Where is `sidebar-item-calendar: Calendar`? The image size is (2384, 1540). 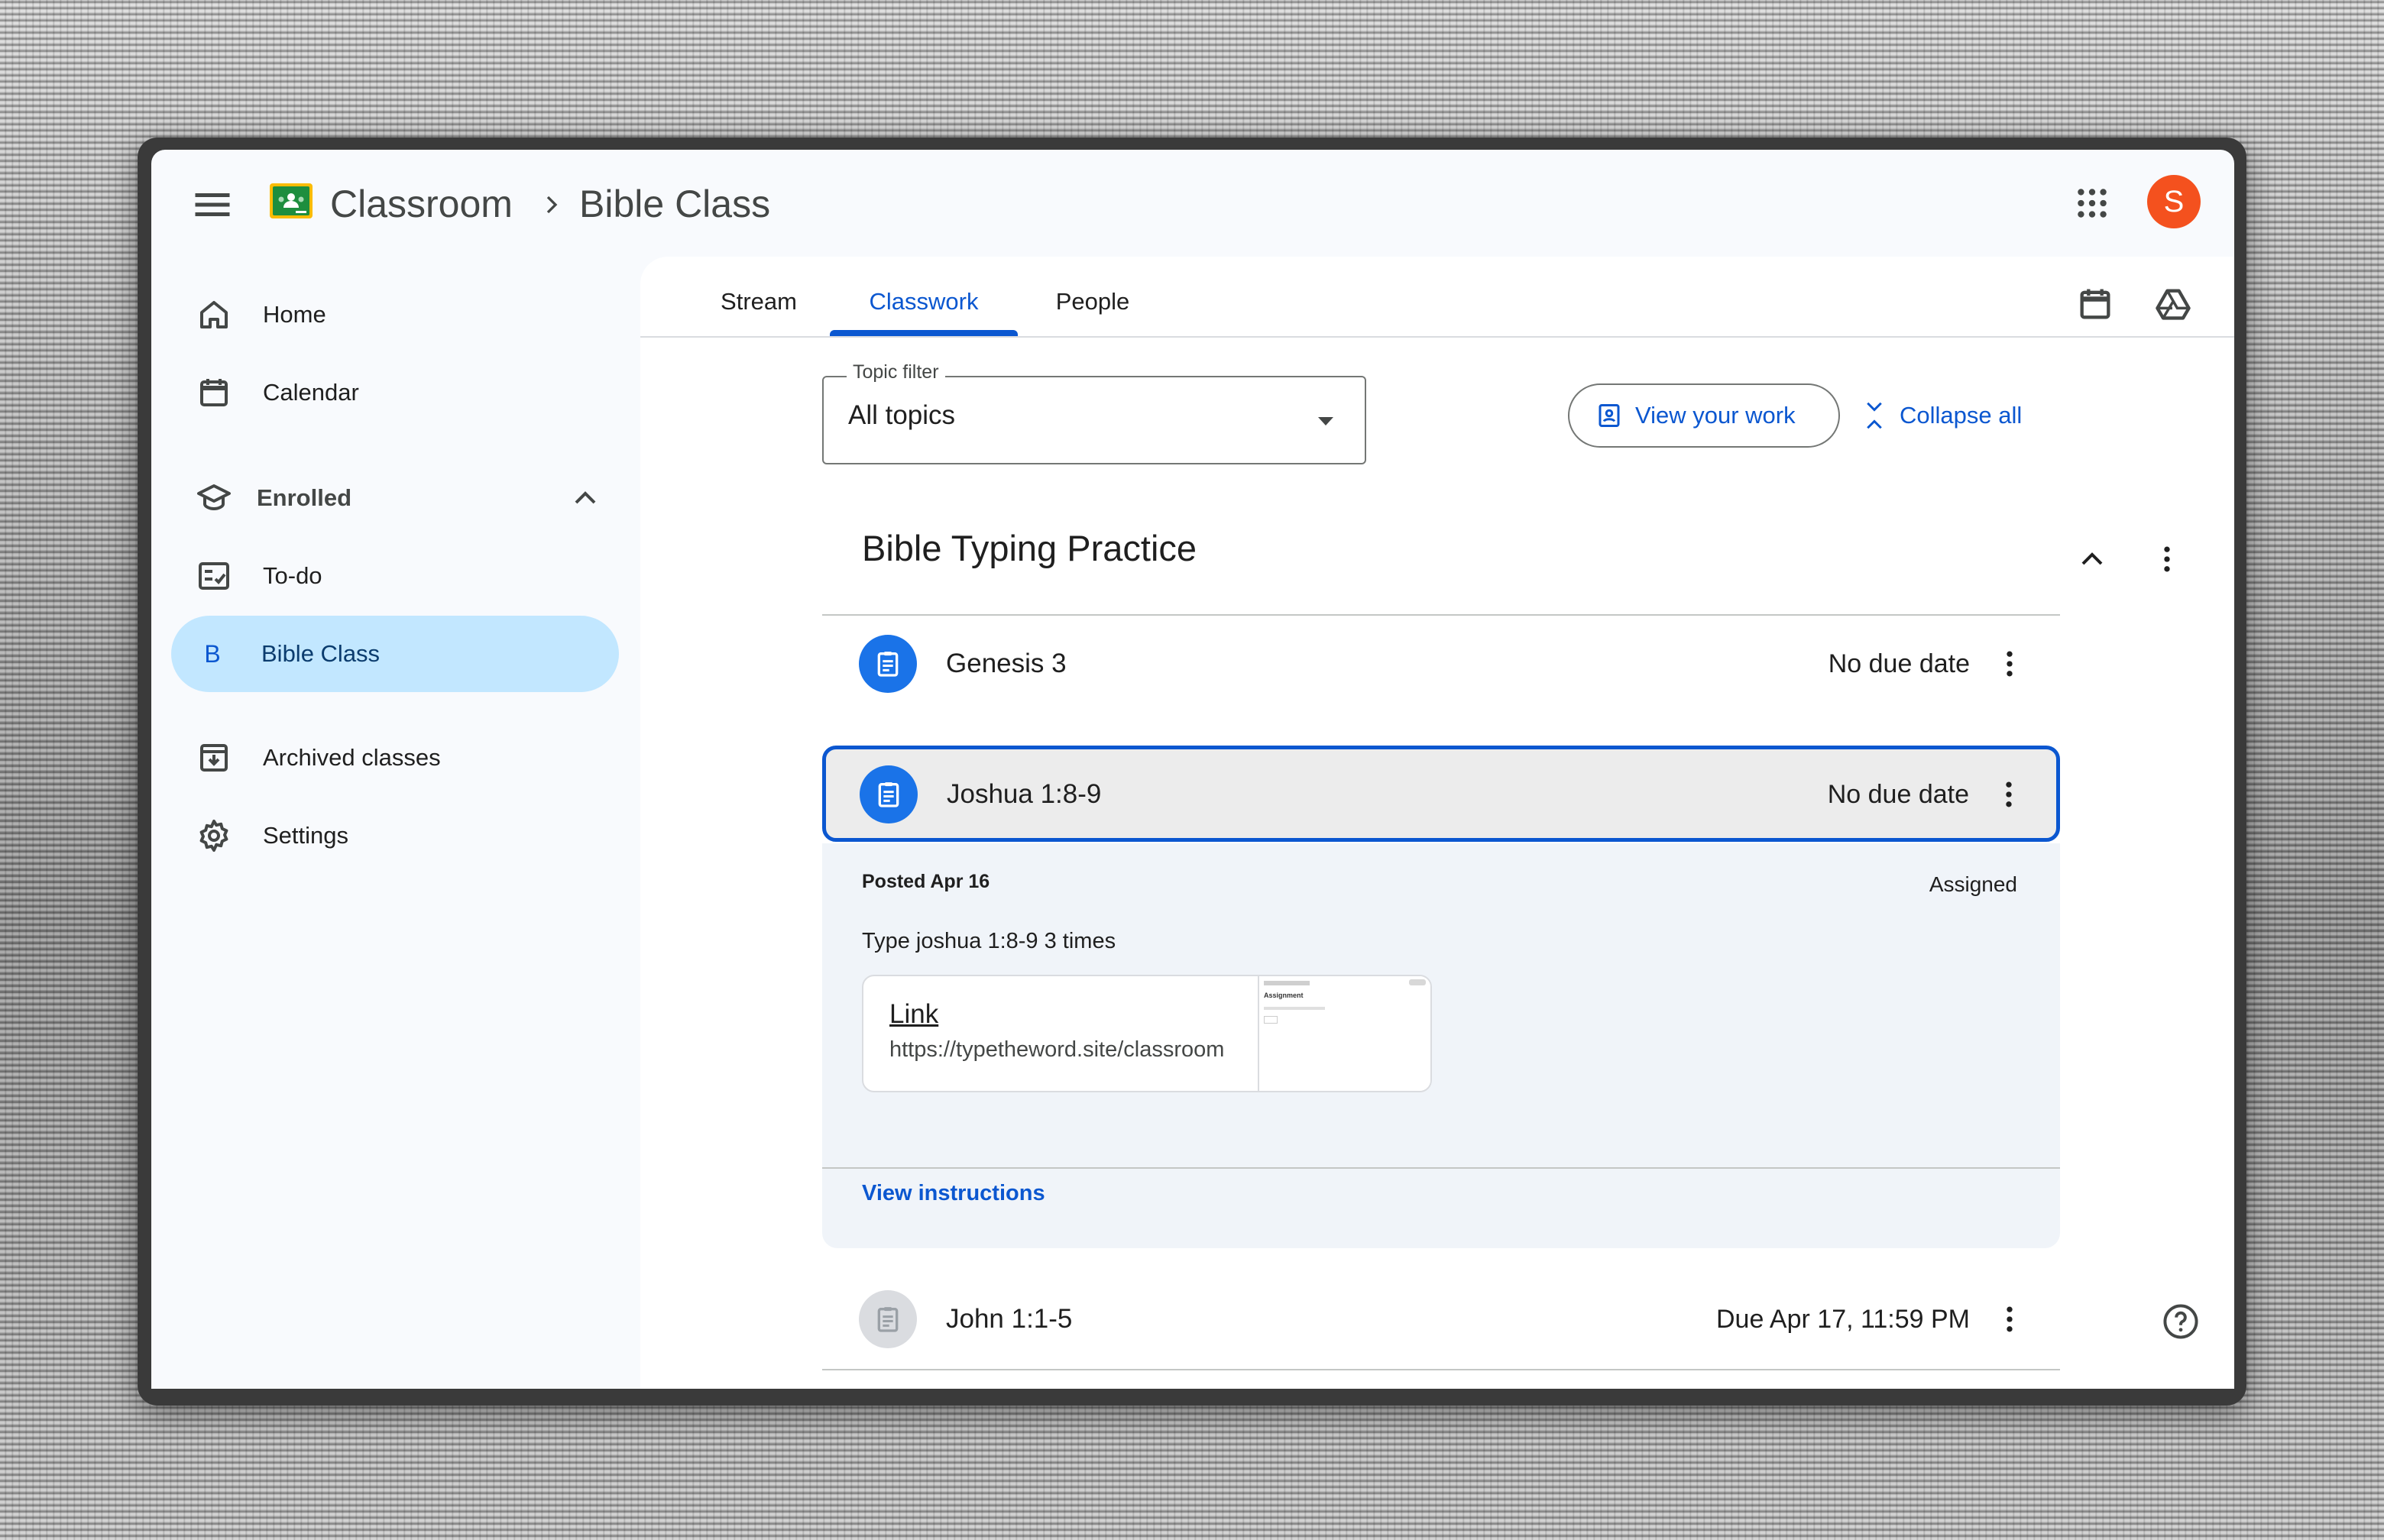
sidebar-item-calendar: Calendar is located at coordinates (396, 392).